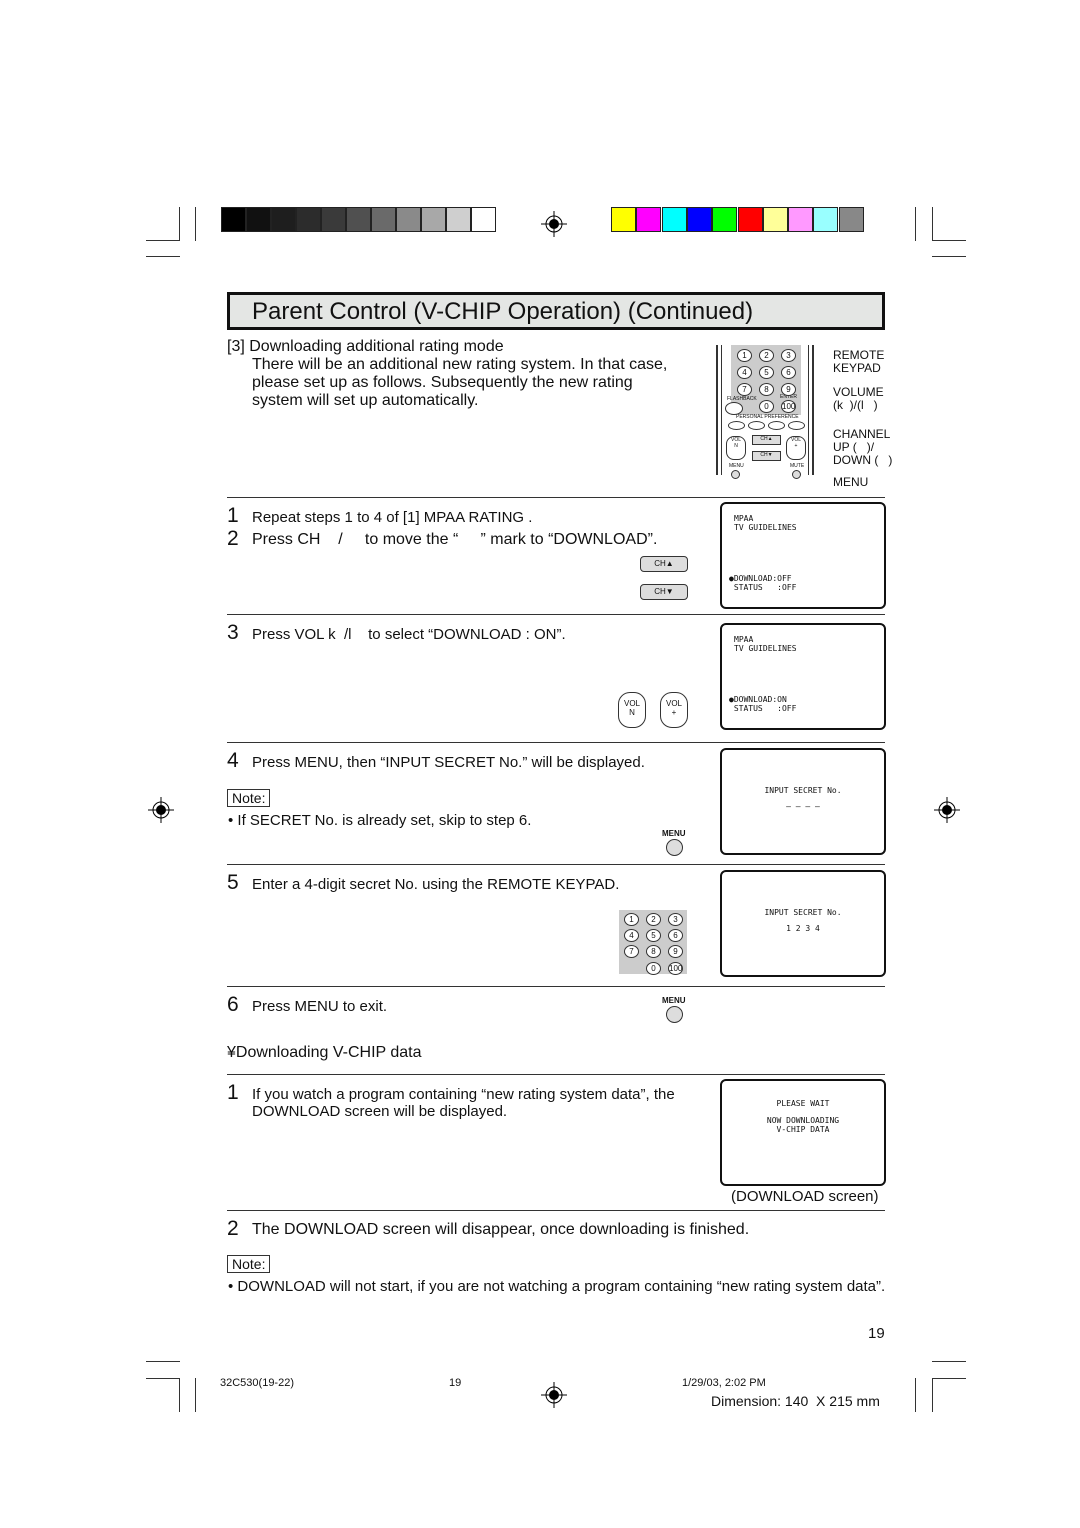 The height and width of the screenshot is (1528, 1080). Describe the element at coordinates (758, 699) in the screenshot. I see `screen-line: ●DOWNLOAD:ON` at that location.